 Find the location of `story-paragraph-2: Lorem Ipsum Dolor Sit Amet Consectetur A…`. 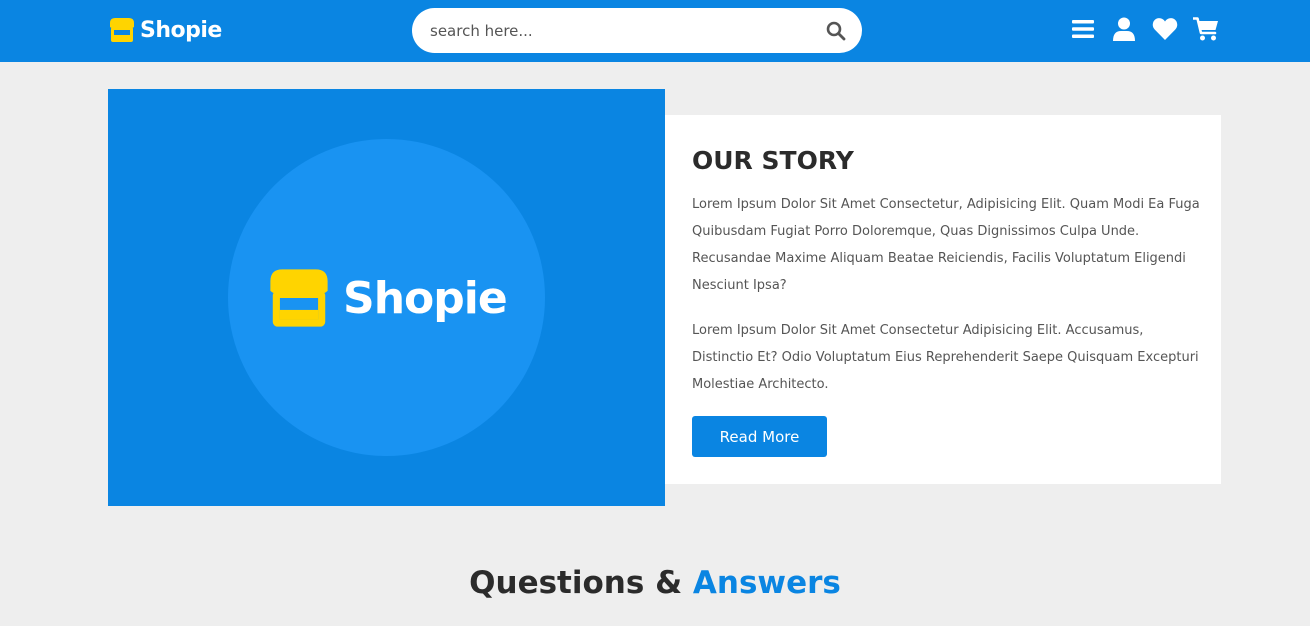

story-paragraph-2: Lorem Ipsum Dolor Sit Amet Consectetur A… is located at coordinates (945, 357).